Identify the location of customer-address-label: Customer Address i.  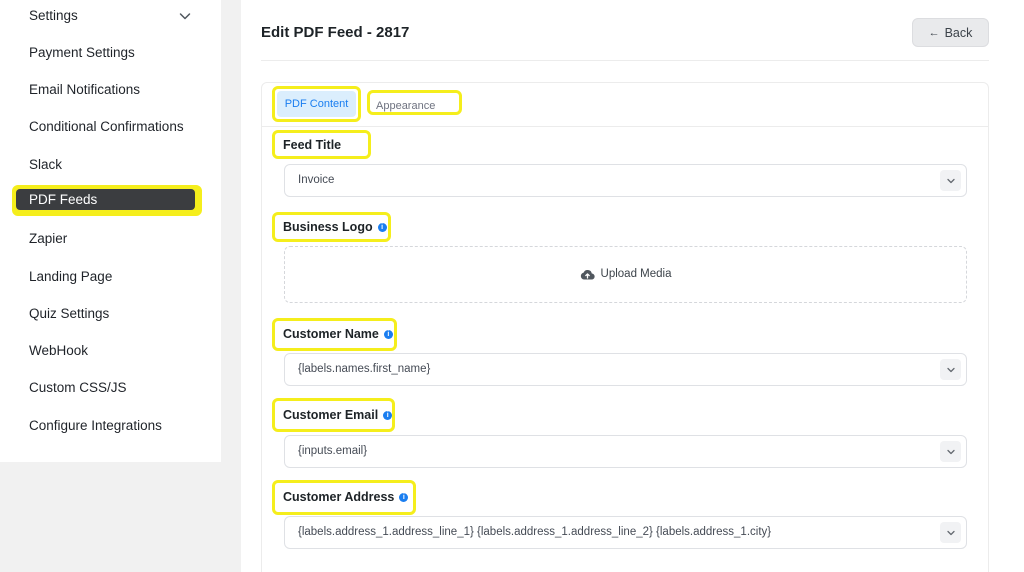
(346, 497).